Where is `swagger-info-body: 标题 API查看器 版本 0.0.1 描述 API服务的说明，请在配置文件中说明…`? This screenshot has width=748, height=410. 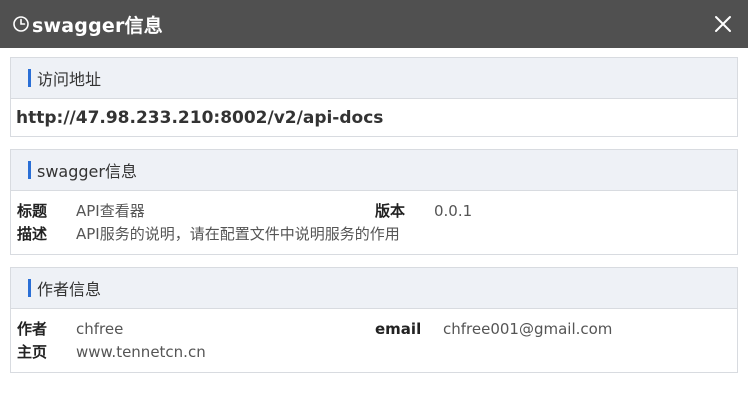 swagger-info-body: 标题 API查看器 版本 0.0.1 描述 API服务的说明，请在配置文件中说明… is located at coordinates (374, 222).